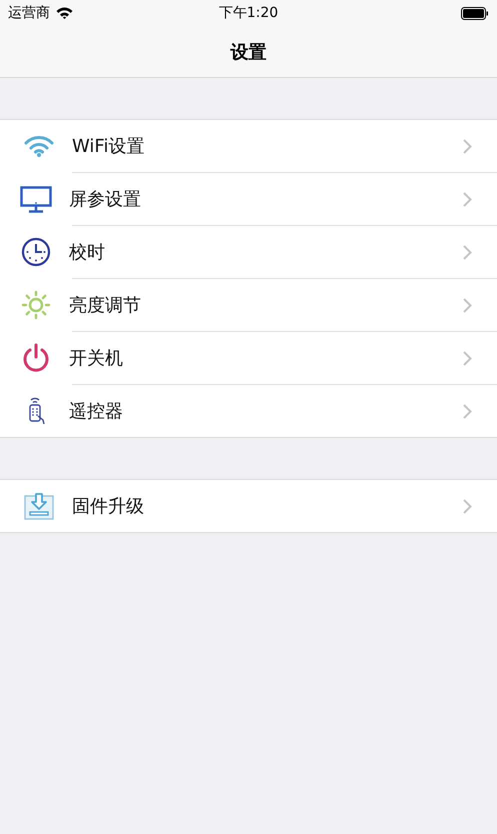  I want to click on battery-icon, so click(475, 13).